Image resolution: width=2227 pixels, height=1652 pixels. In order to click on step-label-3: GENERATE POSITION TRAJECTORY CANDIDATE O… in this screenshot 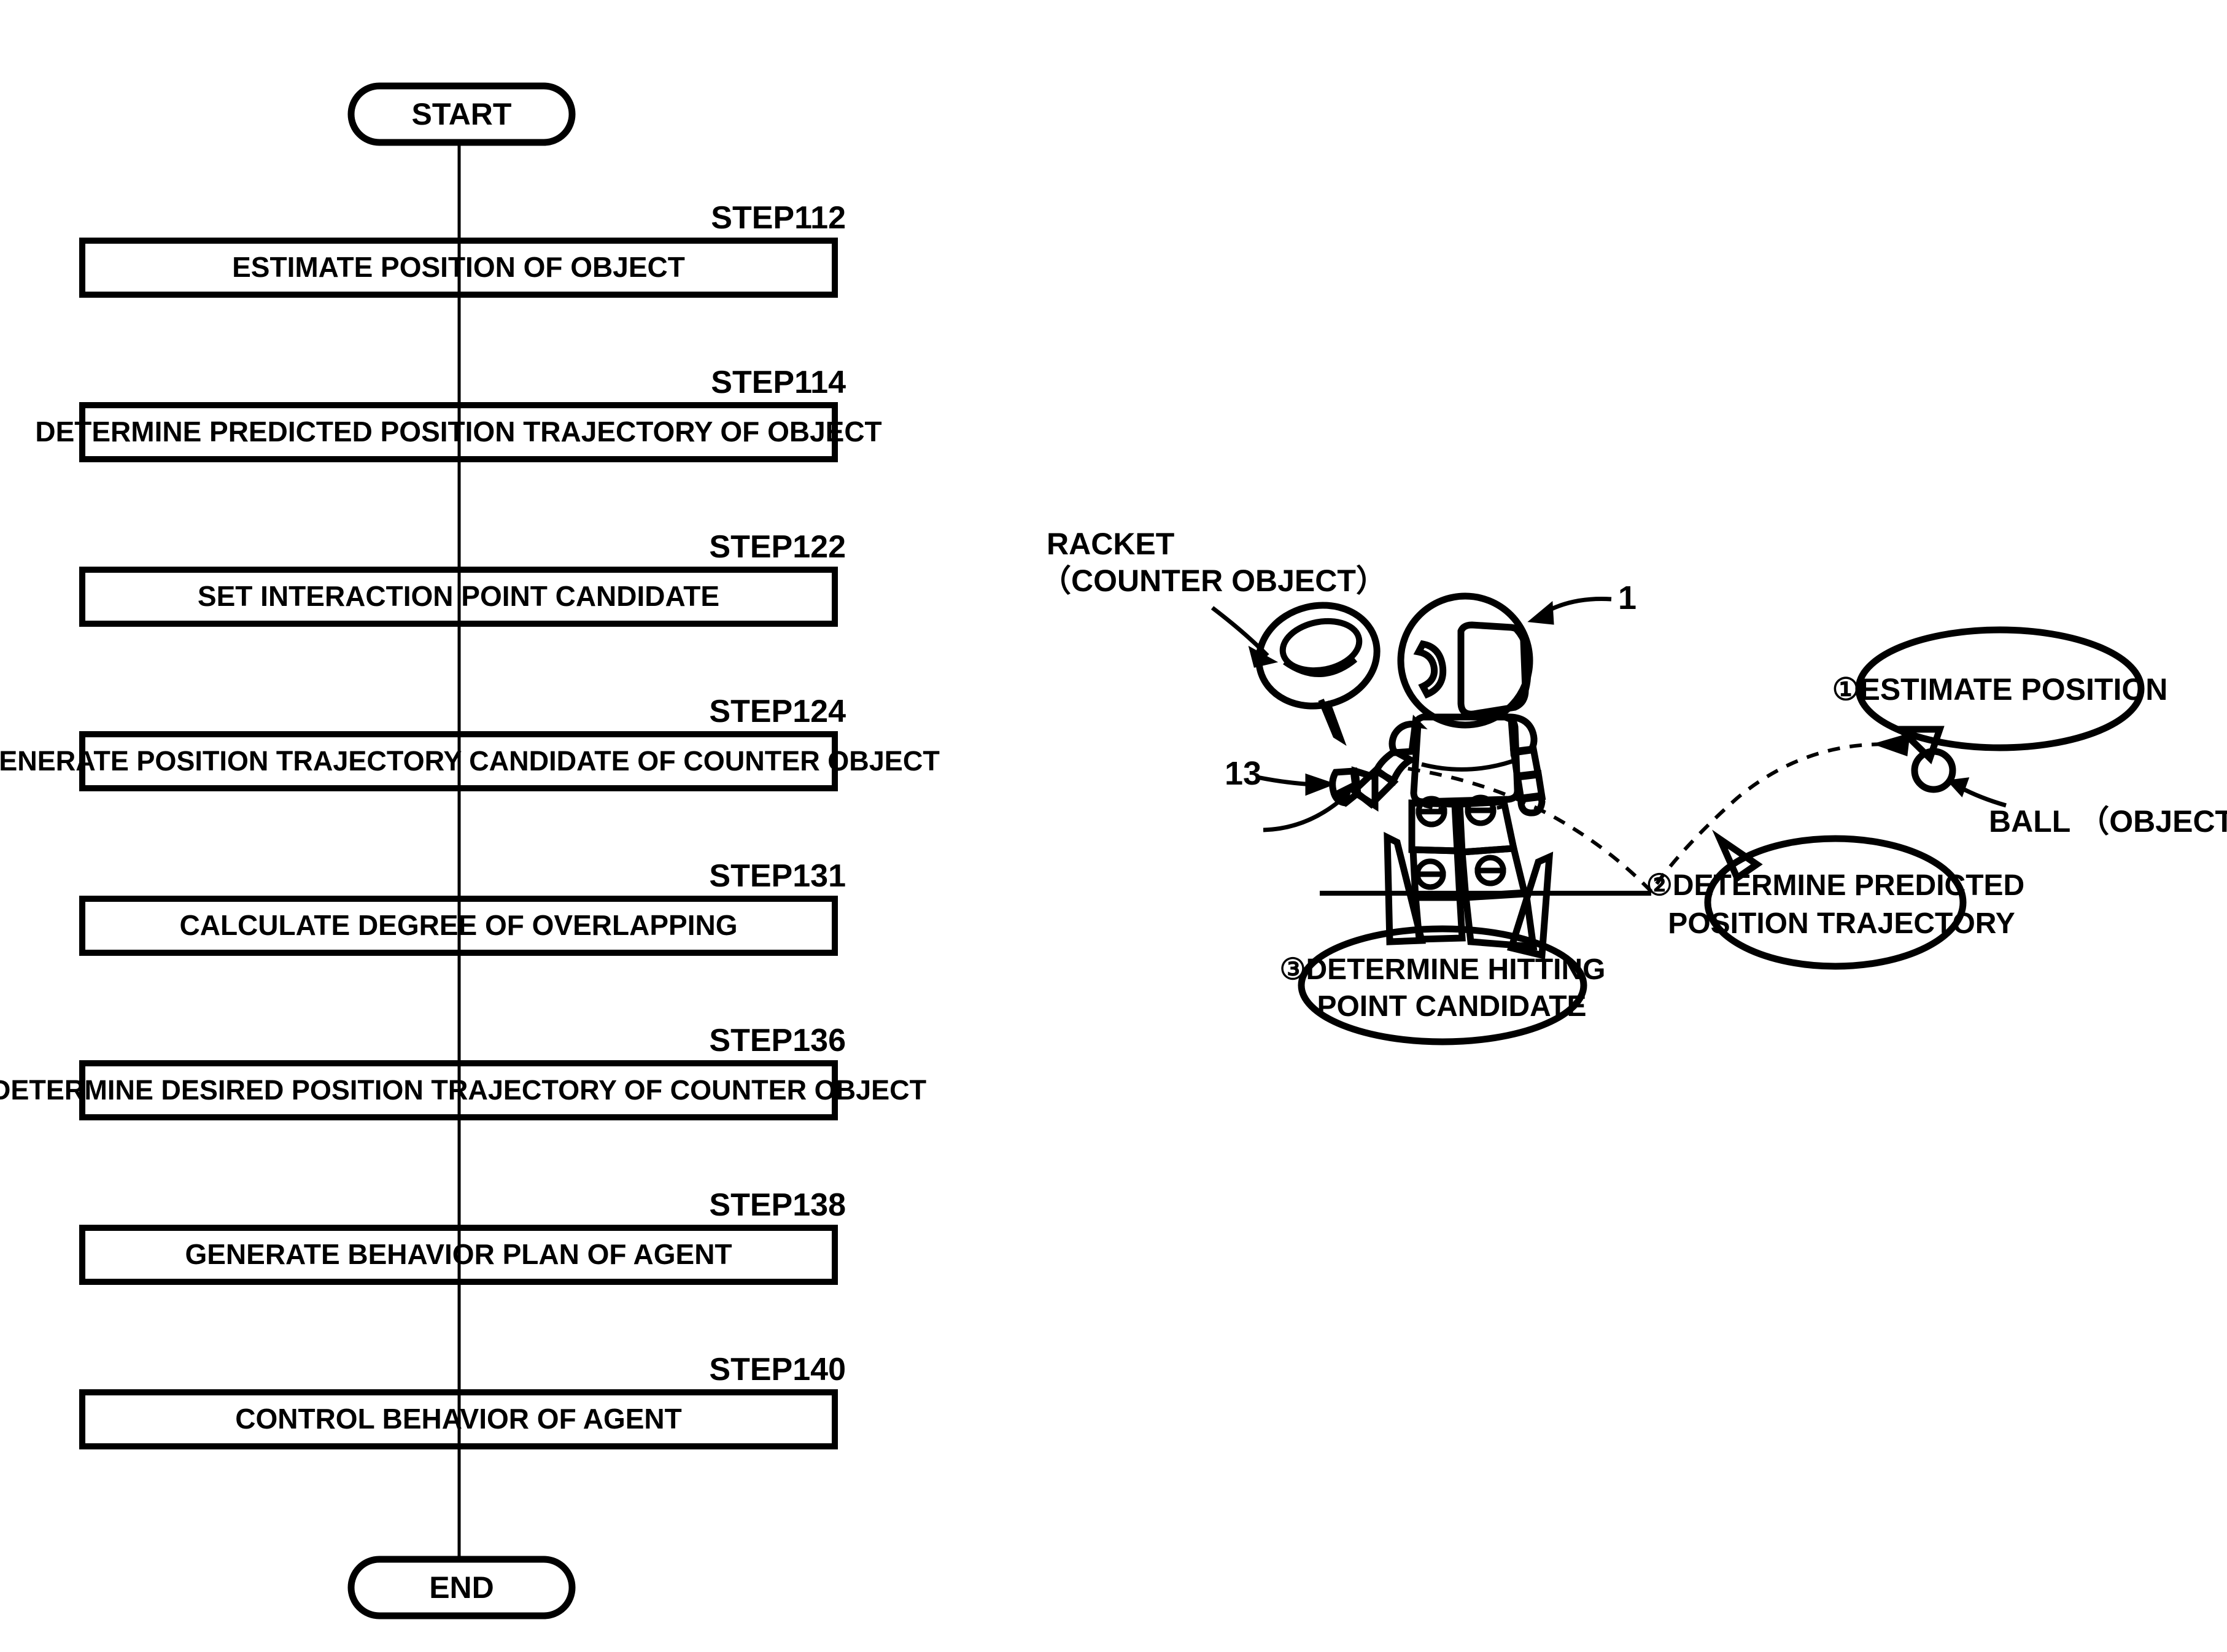, I will do `click(470, 761)`.